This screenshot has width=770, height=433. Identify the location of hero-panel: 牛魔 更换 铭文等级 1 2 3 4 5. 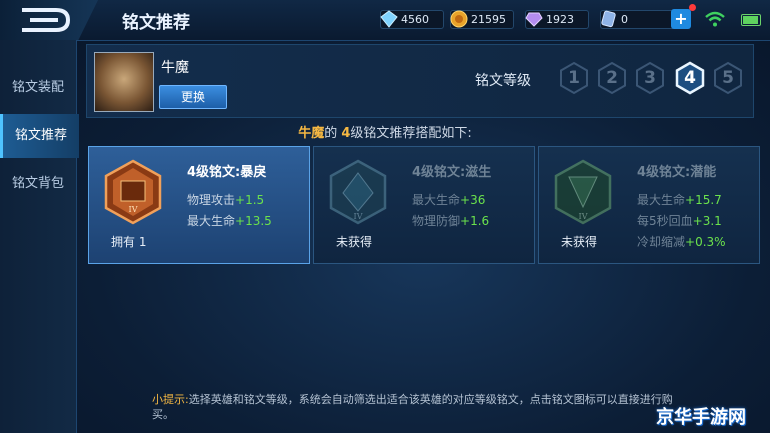
(420, 81).